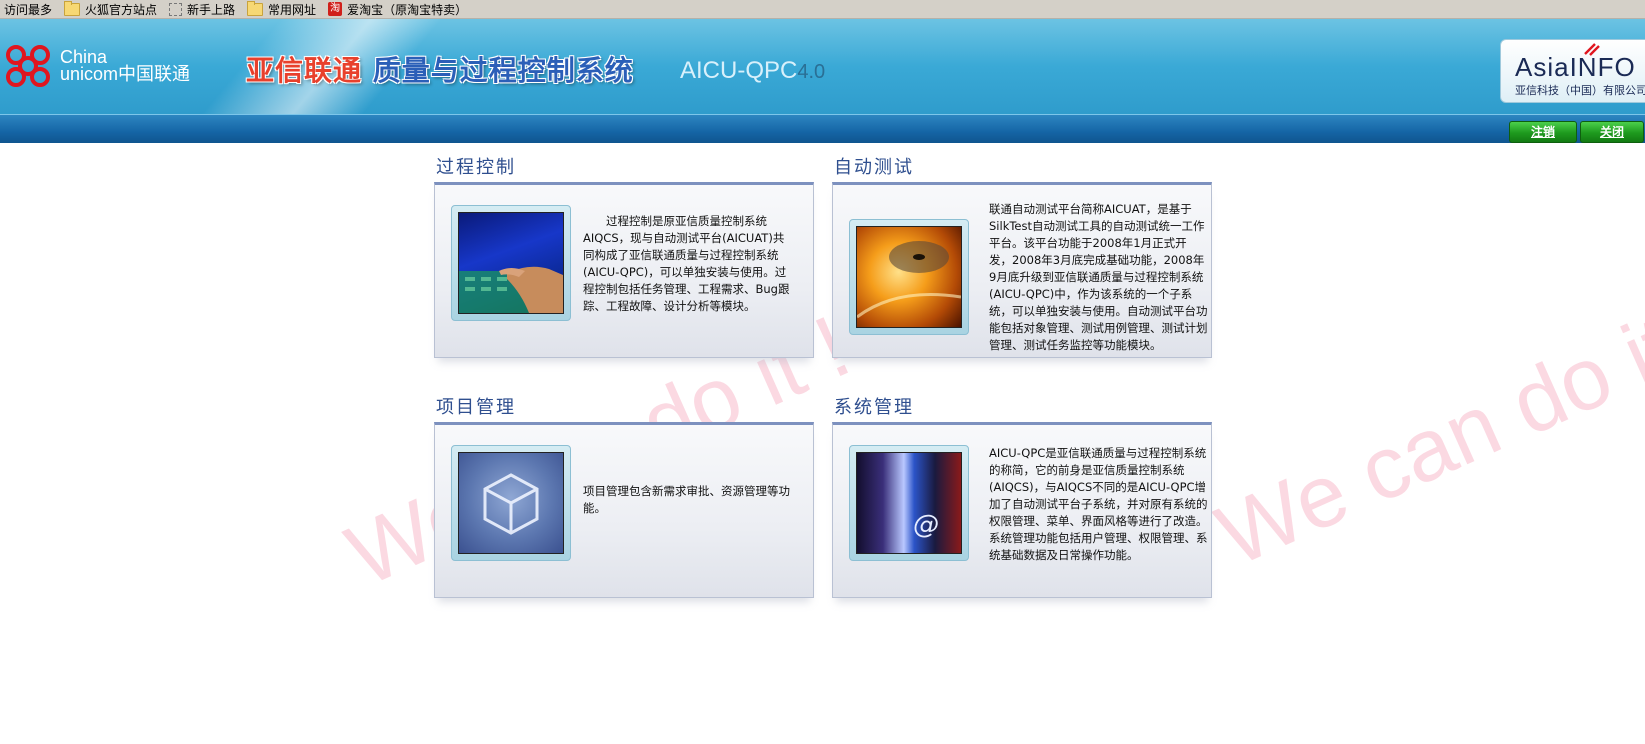 This screenshot has width=1645, height=744. I want to click on close-button: 关闭, so click(1612, 132).